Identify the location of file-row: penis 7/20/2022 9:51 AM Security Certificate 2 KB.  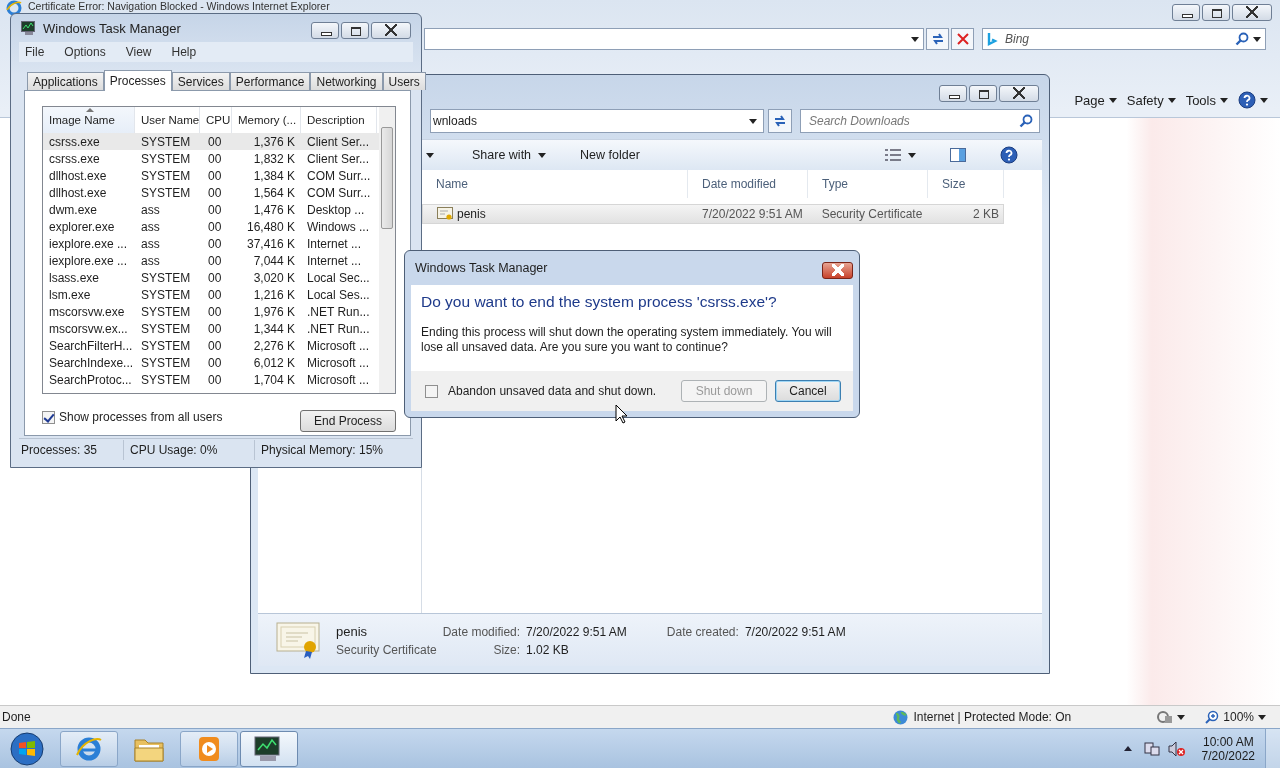
(713, 214).